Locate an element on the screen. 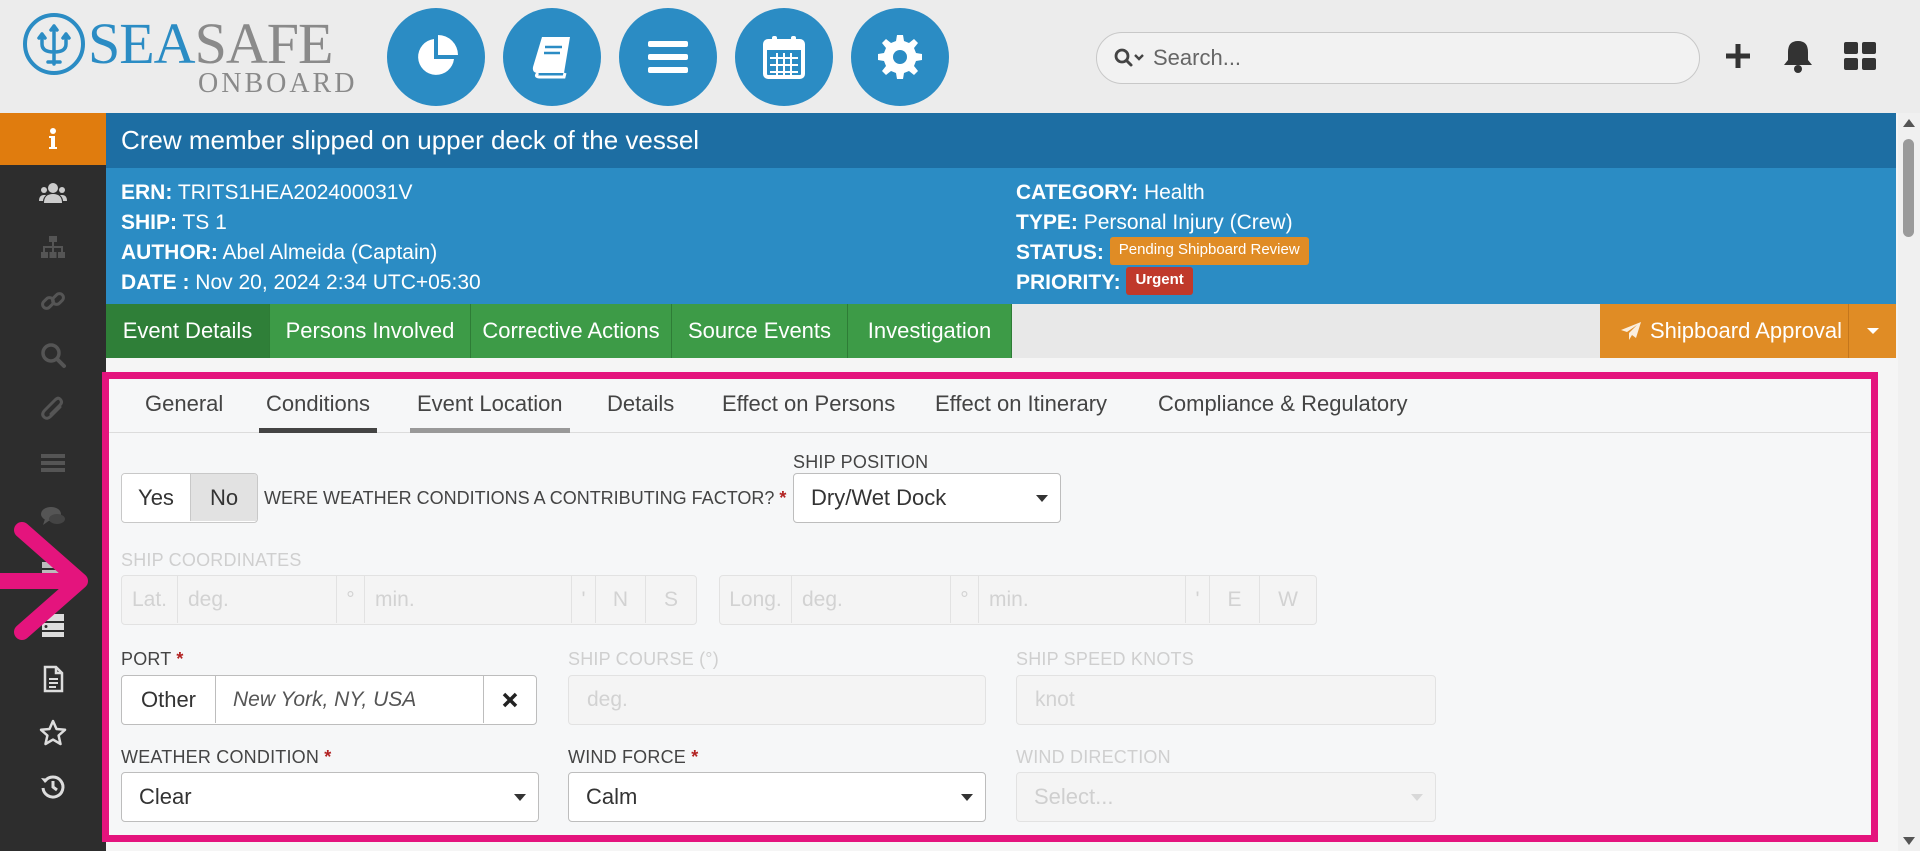 Image resolution: width=1920 pixels, height=851 pixels. shipboard-approval-label: Shipboard Approval is located at coordinates (1746, 330).